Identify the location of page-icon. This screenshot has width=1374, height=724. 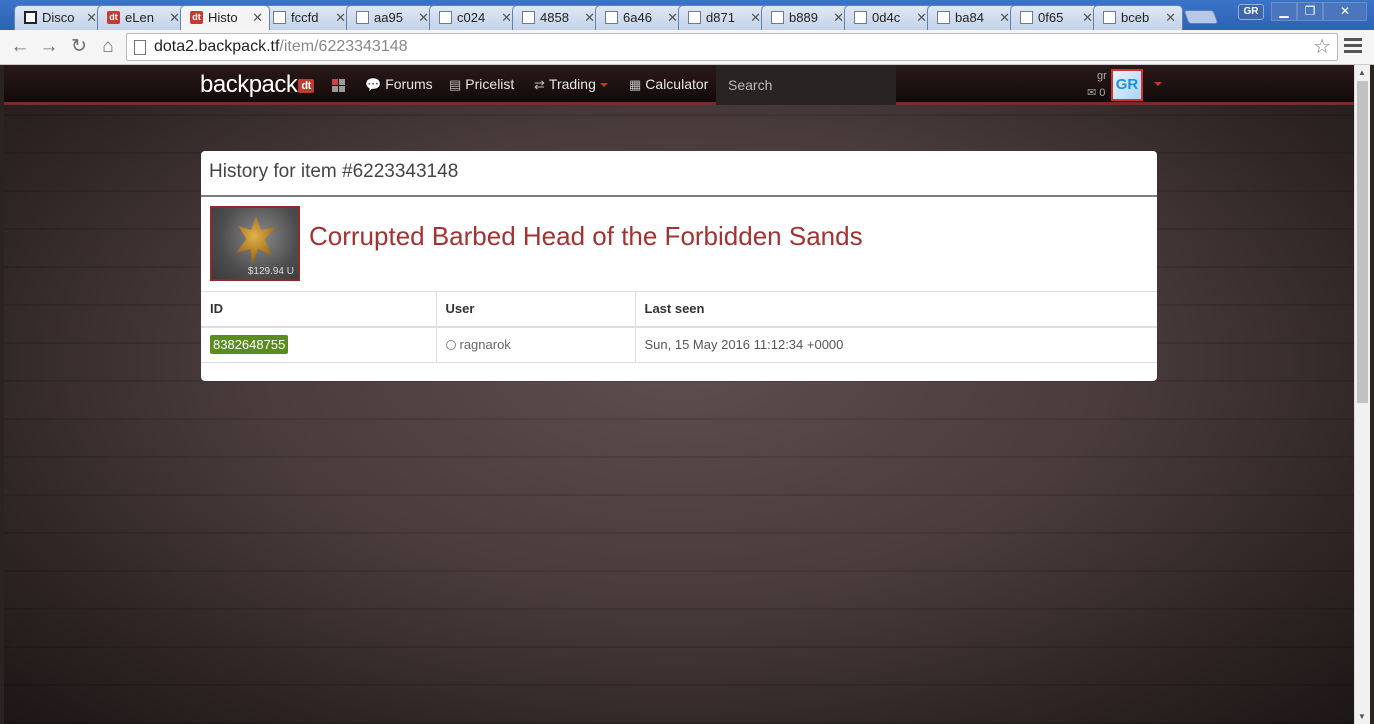
(140, 47).